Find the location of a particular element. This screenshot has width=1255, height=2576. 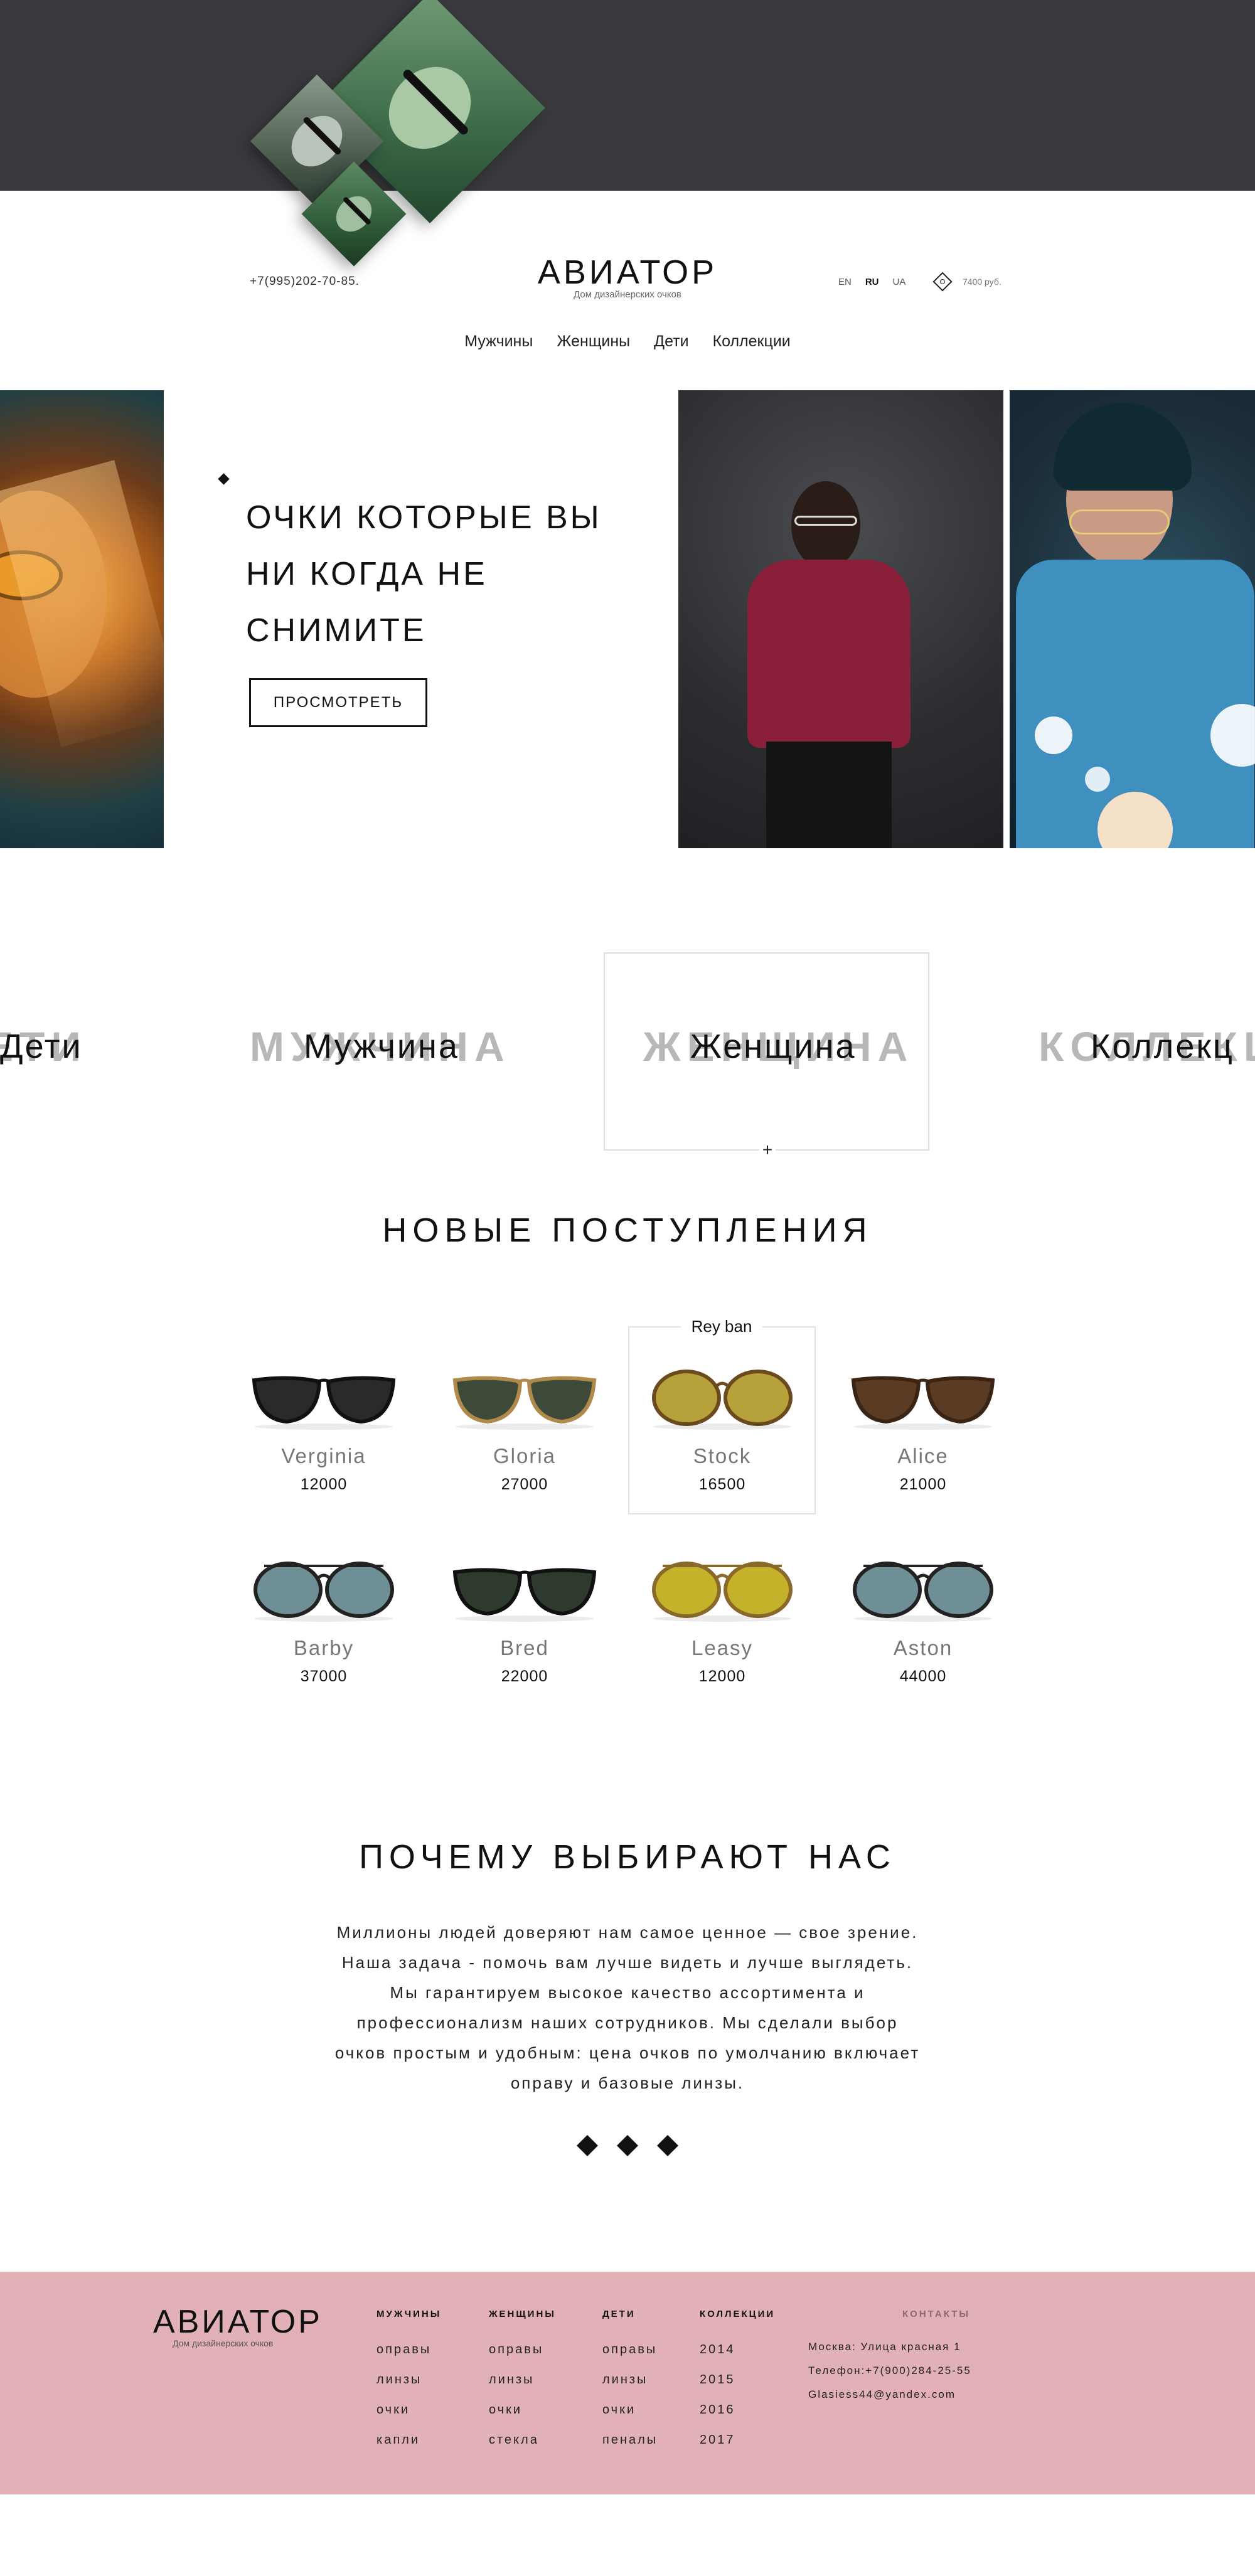

main-nav: Мужчины Женщины Дети Коллекции is located at coordinates (627, 342).